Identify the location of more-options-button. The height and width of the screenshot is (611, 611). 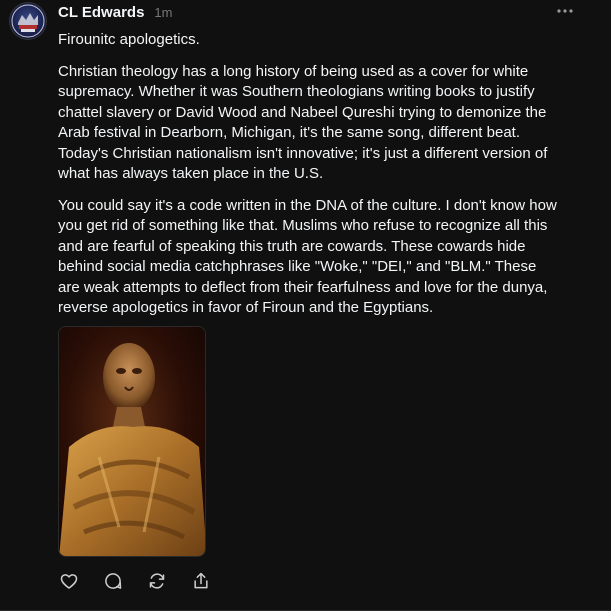
(565, 11).